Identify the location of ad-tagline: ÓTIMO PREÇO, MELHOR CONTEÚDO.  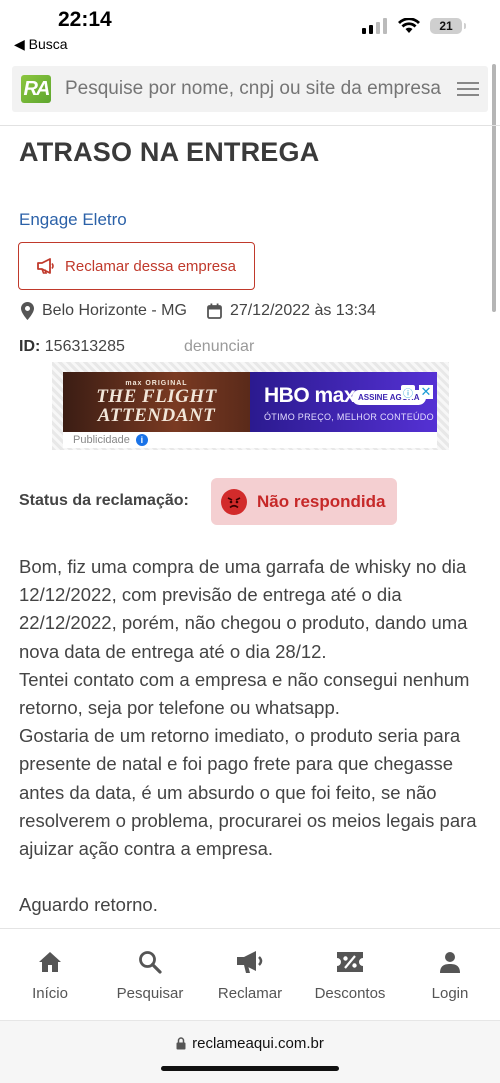
(349, 417).